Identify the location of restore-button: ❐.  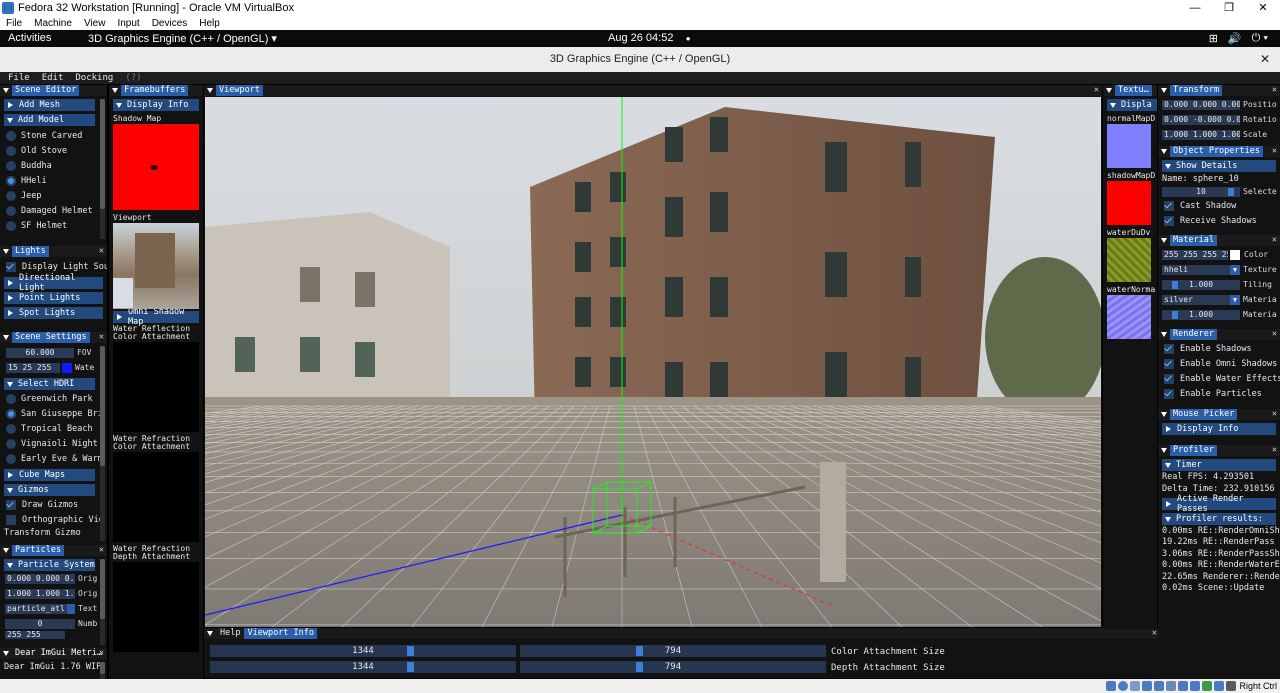
(1229, 8).